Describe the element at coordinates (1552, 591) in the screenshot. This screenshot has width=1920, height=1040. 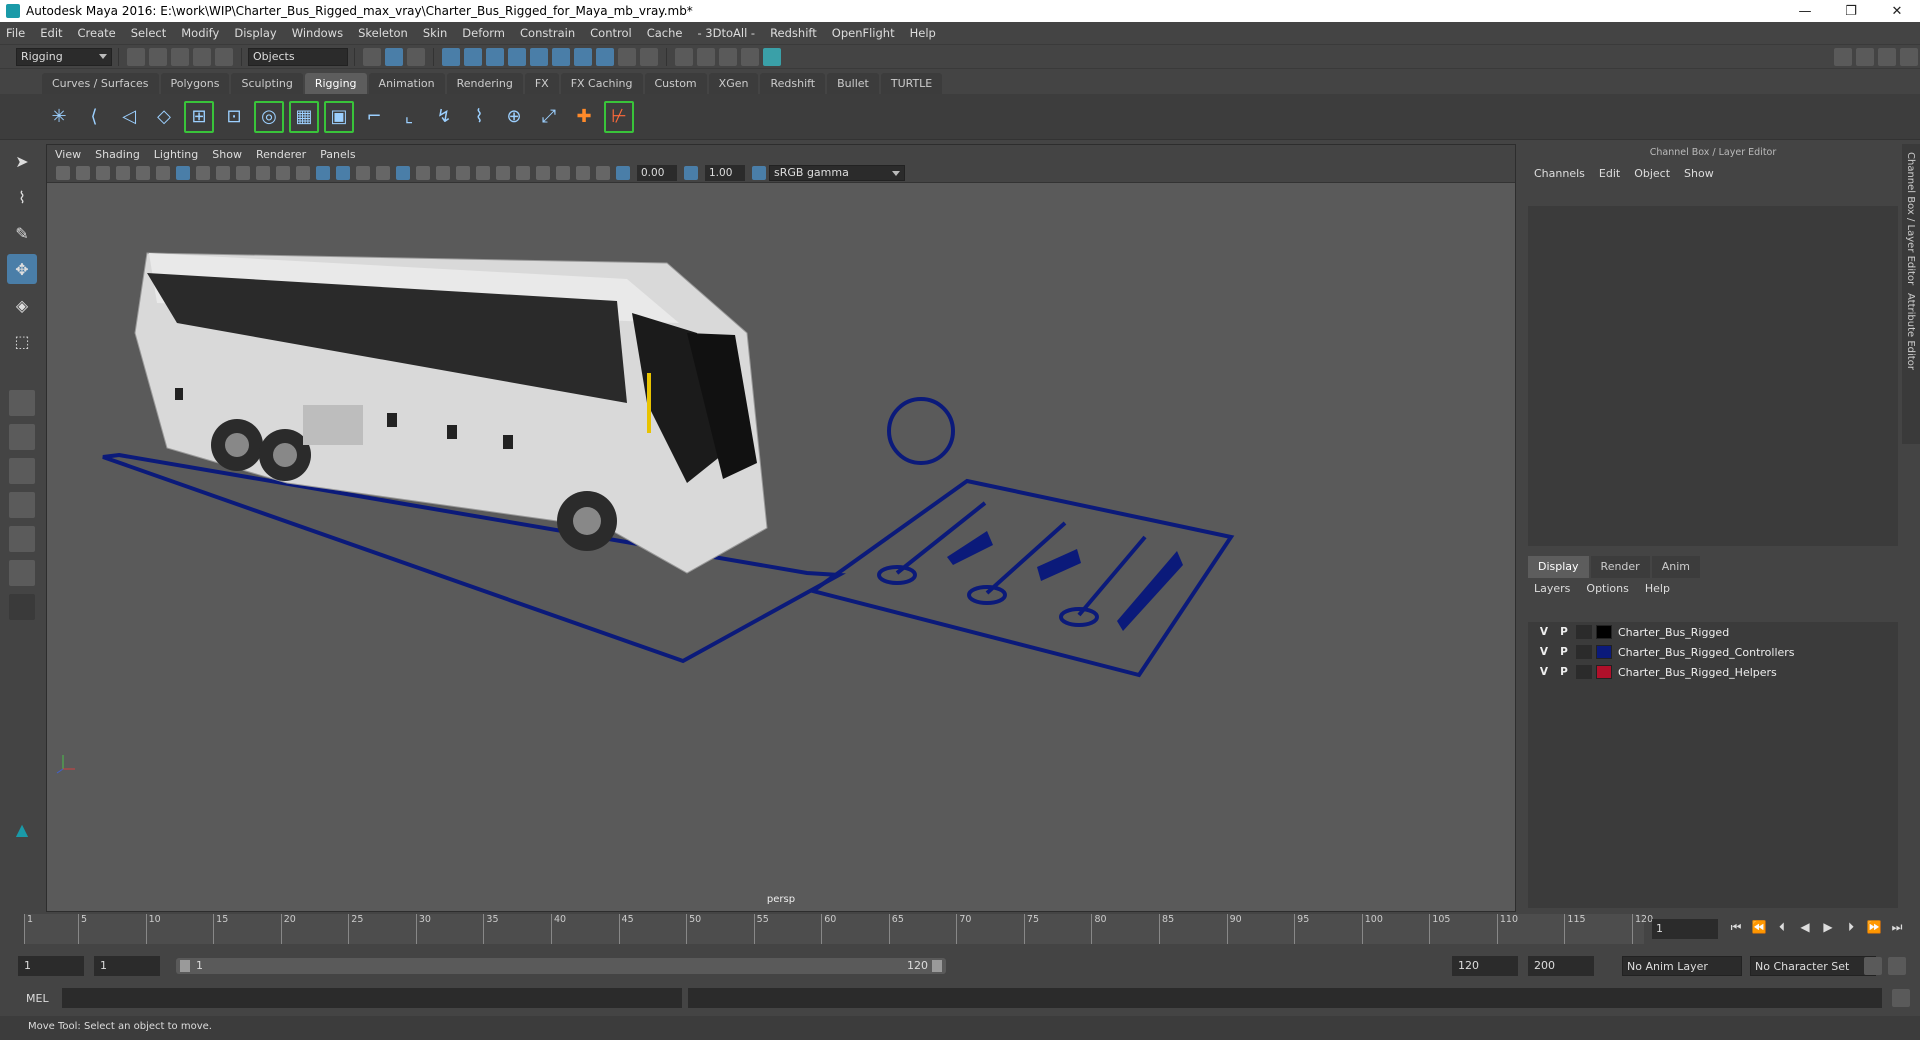
I see `le-menu-layers: Layers` at that location.